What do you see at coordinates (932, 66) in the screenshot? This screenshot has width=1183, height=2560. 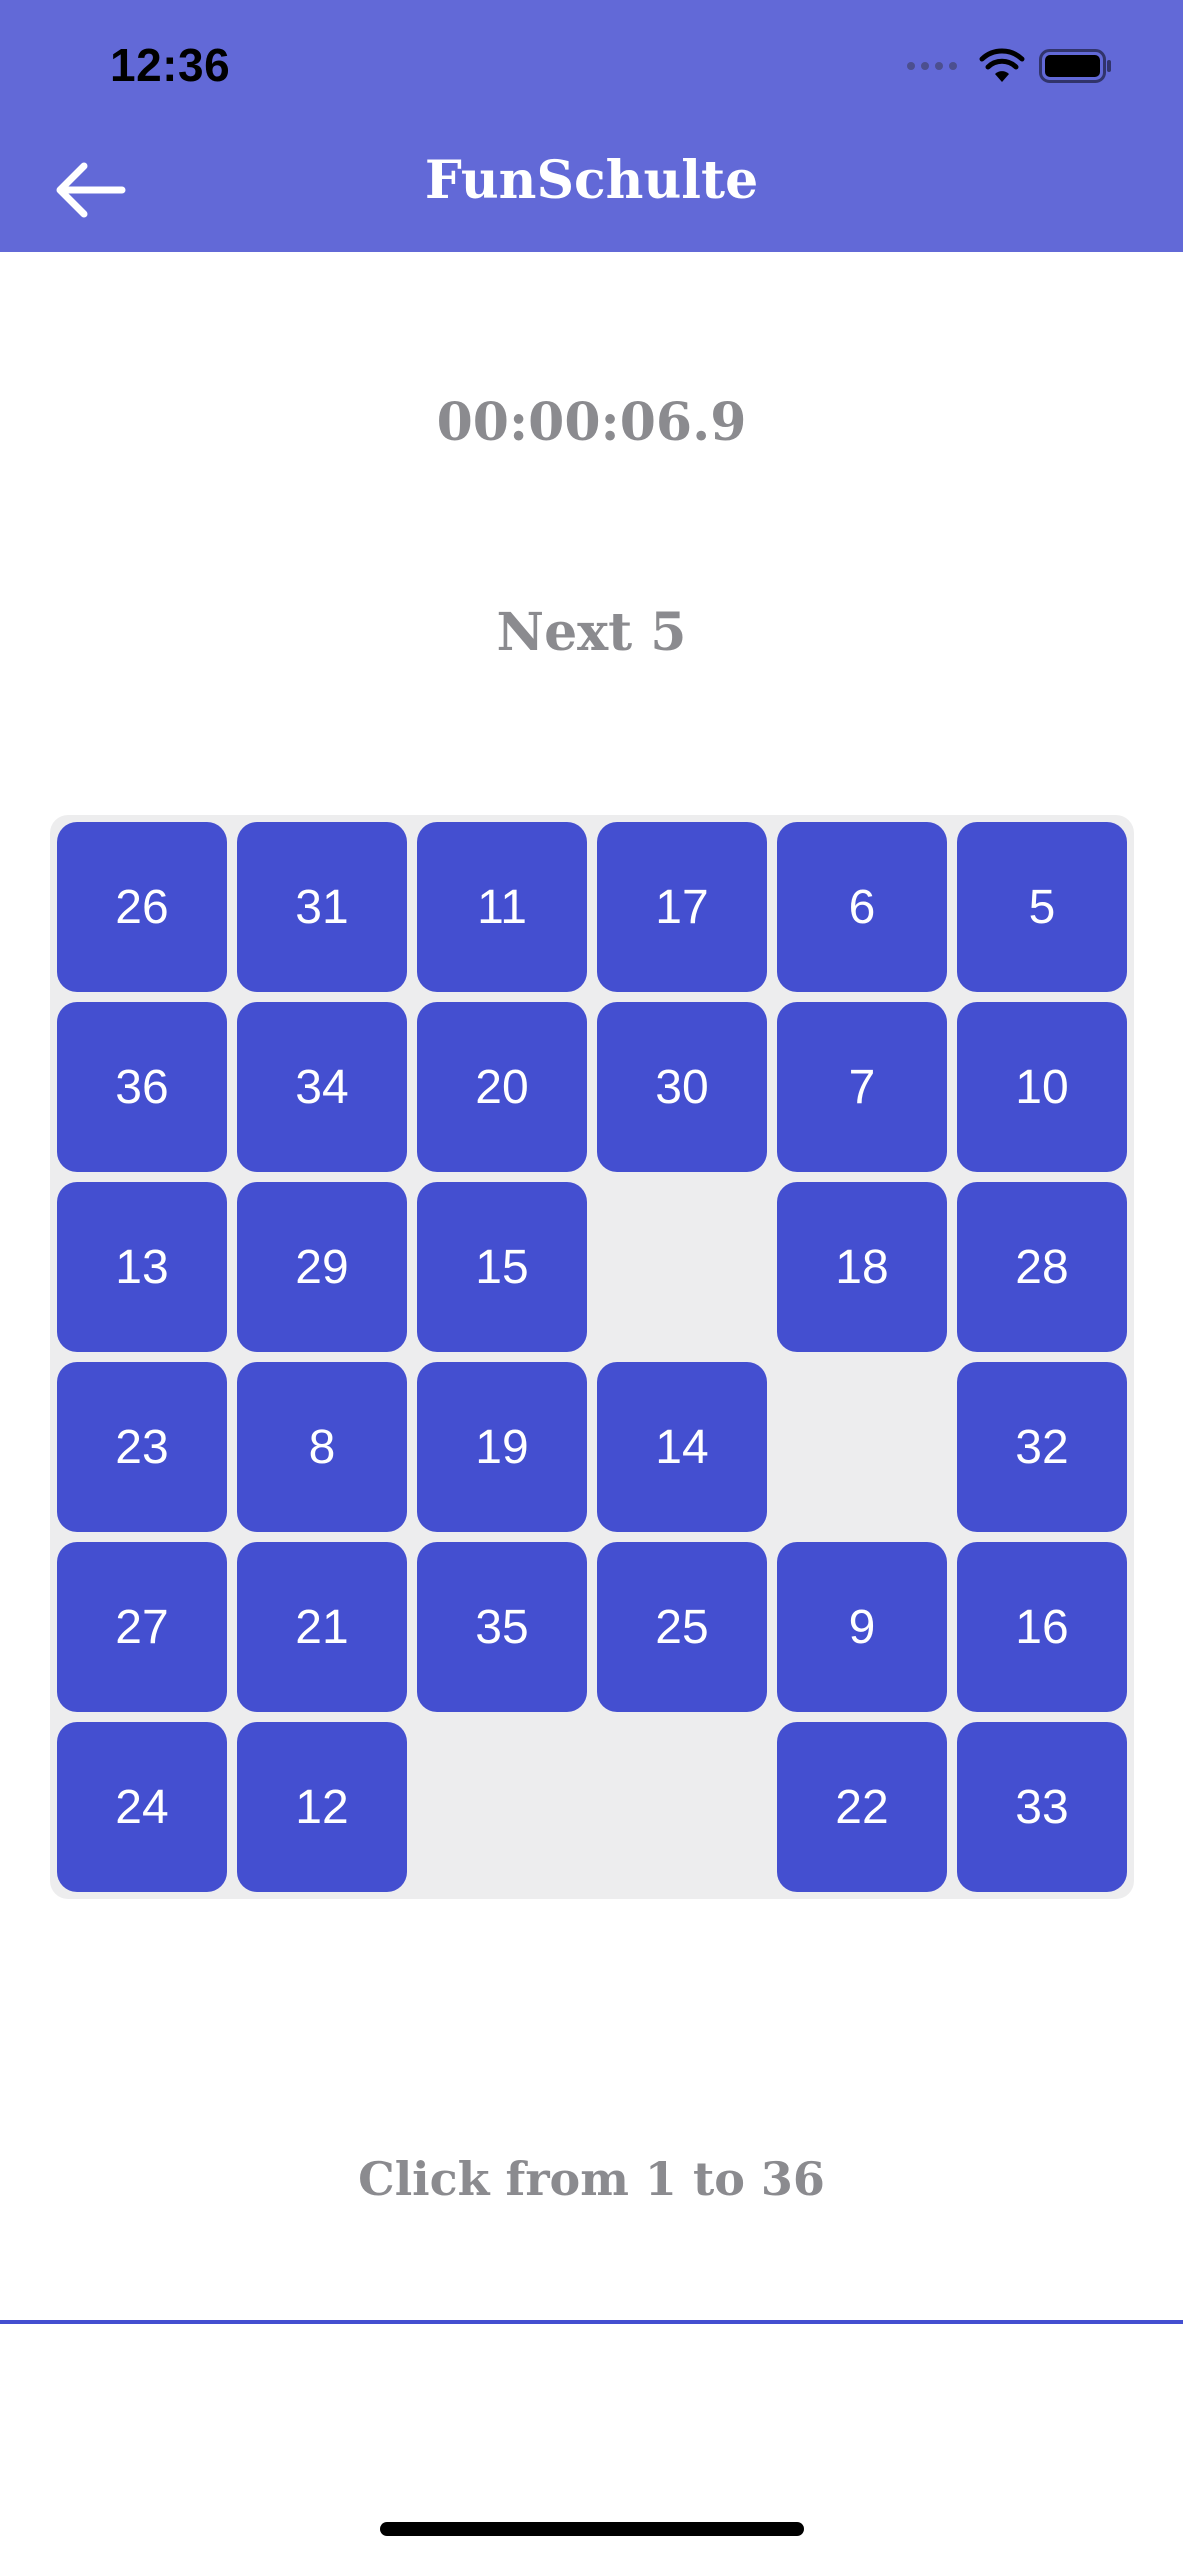 I see `signal-dots-icon` at bounding box center [932, 66].